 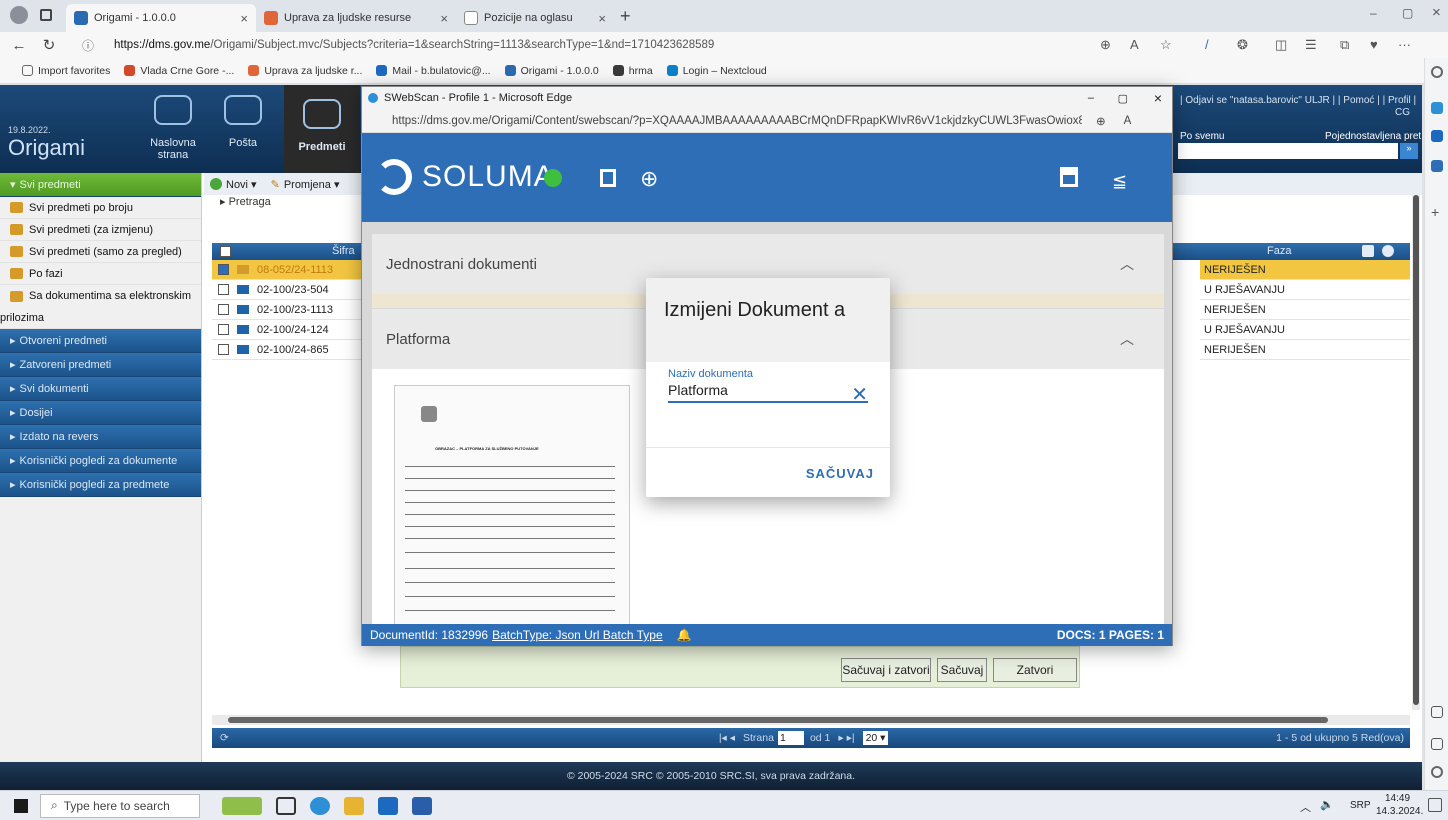 What do you see at coordinates (322, 129) in the screenshot?
I see `nav-predmeti: Predmeti` at bounding box center [322, 129].